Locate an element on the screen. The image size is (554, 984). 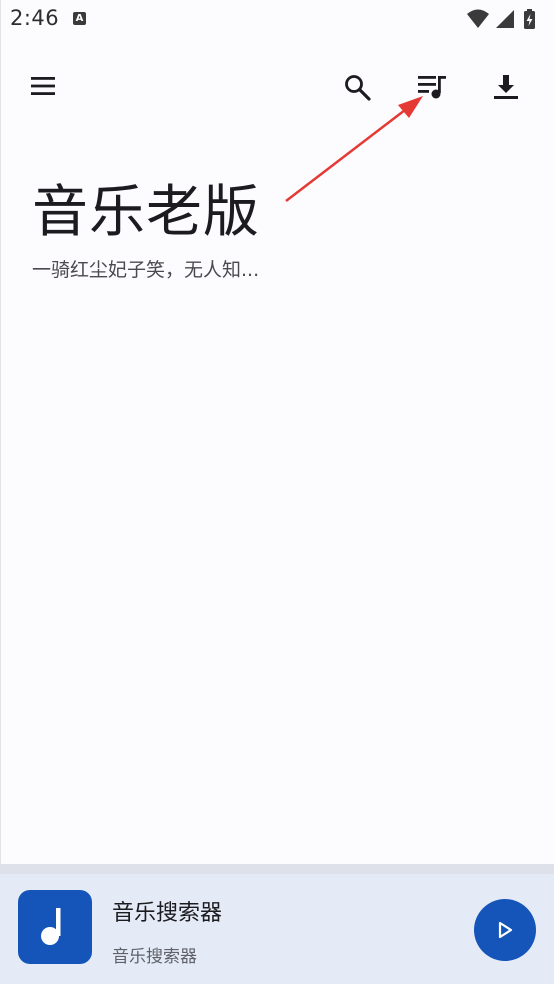
page-title: 音乐老版 is located at coordinates (146, 212).